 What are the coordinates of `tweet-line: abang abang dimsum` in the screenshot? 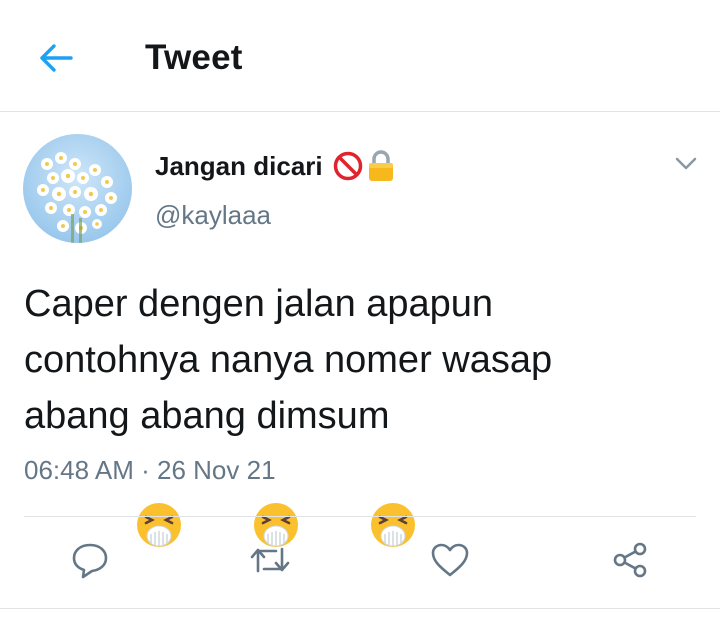 It's located at (207, 416).